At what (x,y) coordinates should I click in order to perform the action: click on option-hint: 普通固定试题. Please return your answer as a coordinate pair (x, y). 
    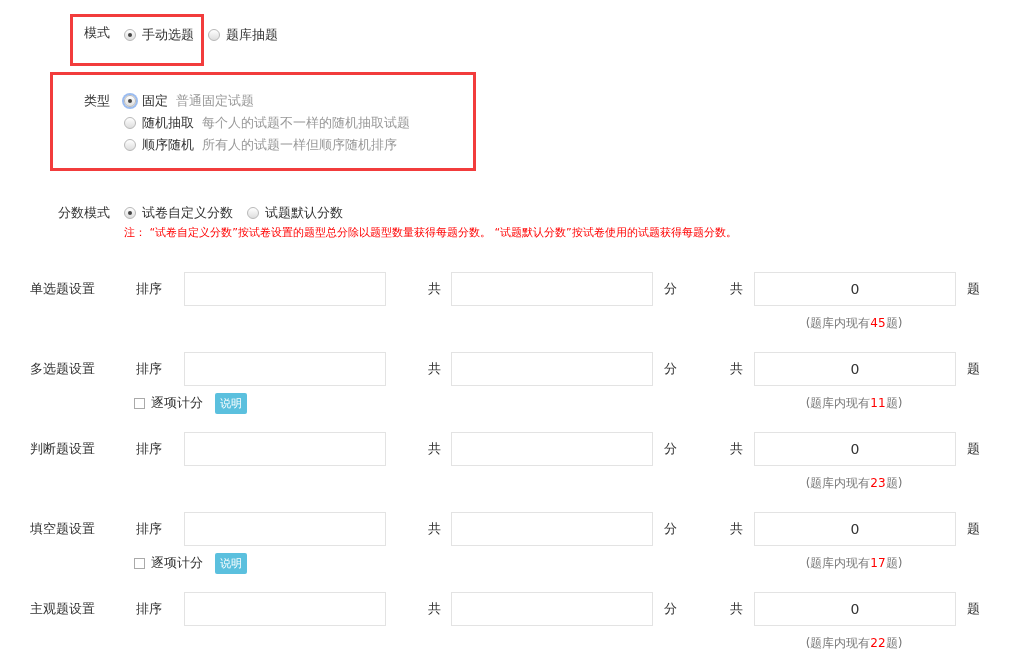
    Looking at the image, I should click on (215, 101).